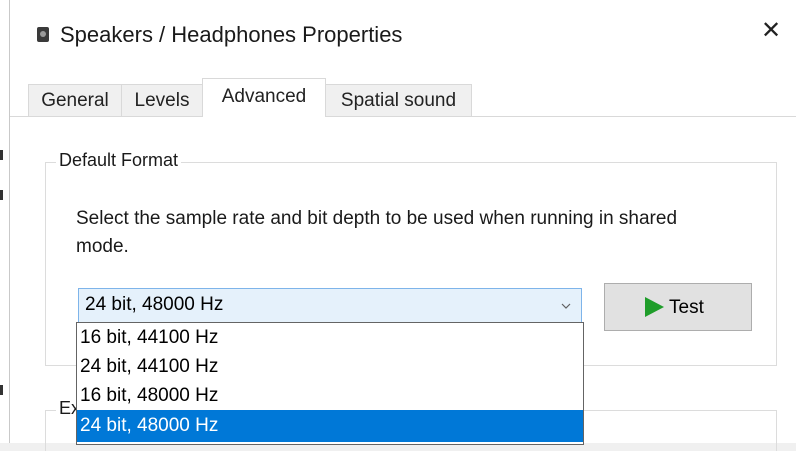 The height and width of the screenshot is (451, 796). What do you see at coordinates (771, 31) in the screenshot?
I see `close-button: ✕` at bounding box center [771, 31].